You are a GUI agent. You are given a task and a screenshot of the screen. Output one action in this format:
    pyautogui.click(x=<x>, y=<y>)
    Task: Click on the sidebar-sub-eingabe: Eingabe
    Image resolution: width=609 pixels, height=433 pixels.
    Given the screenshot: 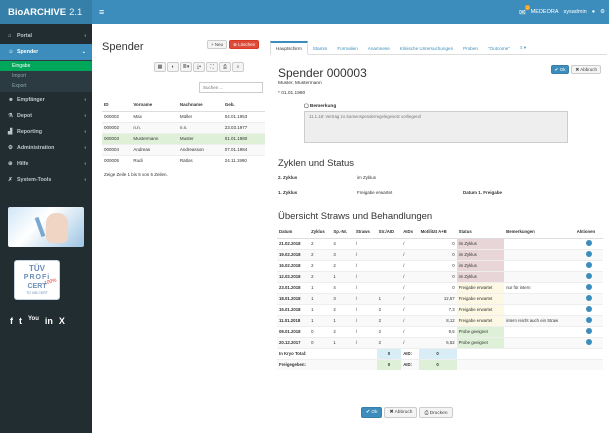 What is the action you would take?
    pyautogui.click(x=46, y=66)
    